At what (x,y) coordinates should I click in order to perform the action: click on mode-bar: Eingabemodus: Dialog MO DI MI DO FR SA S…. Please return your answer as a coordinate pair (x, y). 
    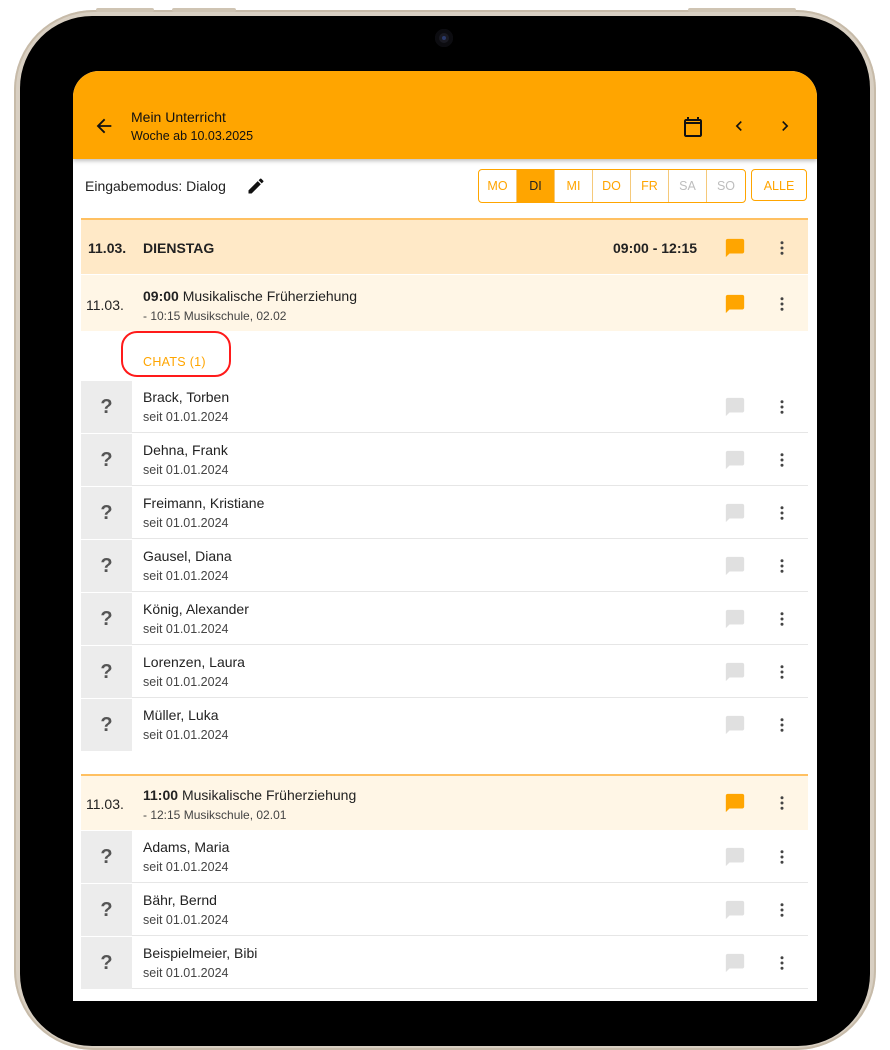
    Looking at the image, I should click on (445, 188).